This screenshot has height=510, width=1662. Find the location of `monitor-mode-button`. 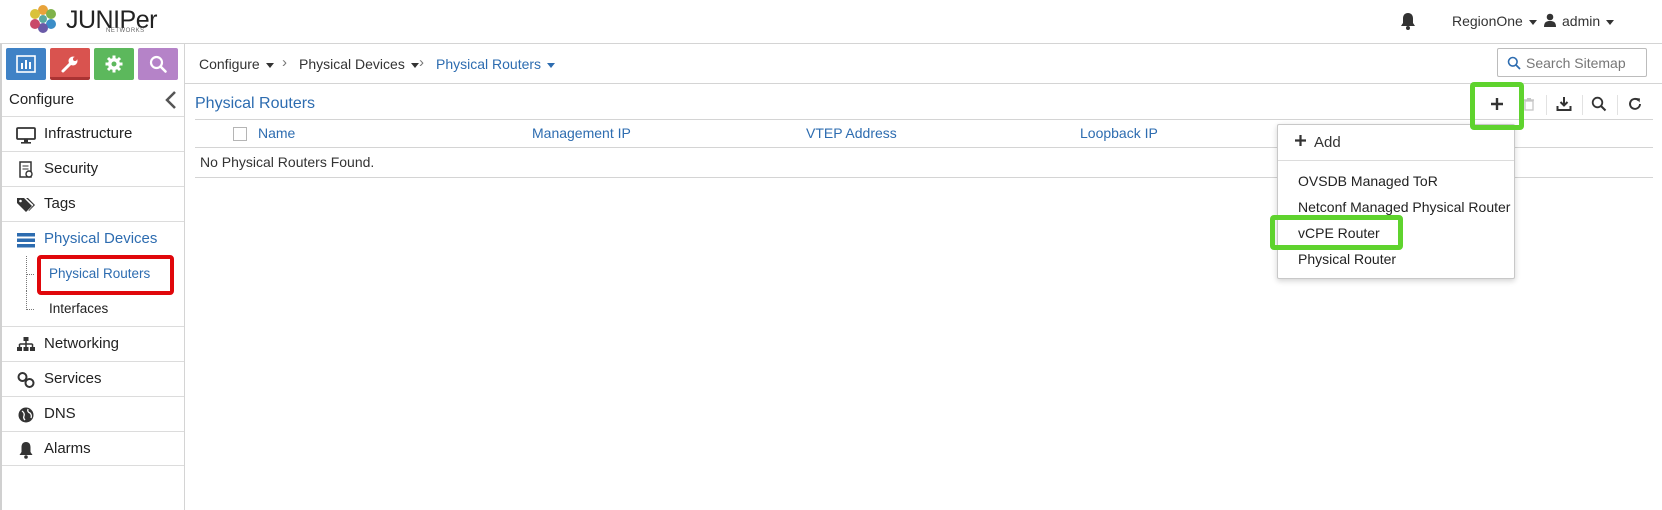

monitor-mode-button is located at coordinates (26, 64).